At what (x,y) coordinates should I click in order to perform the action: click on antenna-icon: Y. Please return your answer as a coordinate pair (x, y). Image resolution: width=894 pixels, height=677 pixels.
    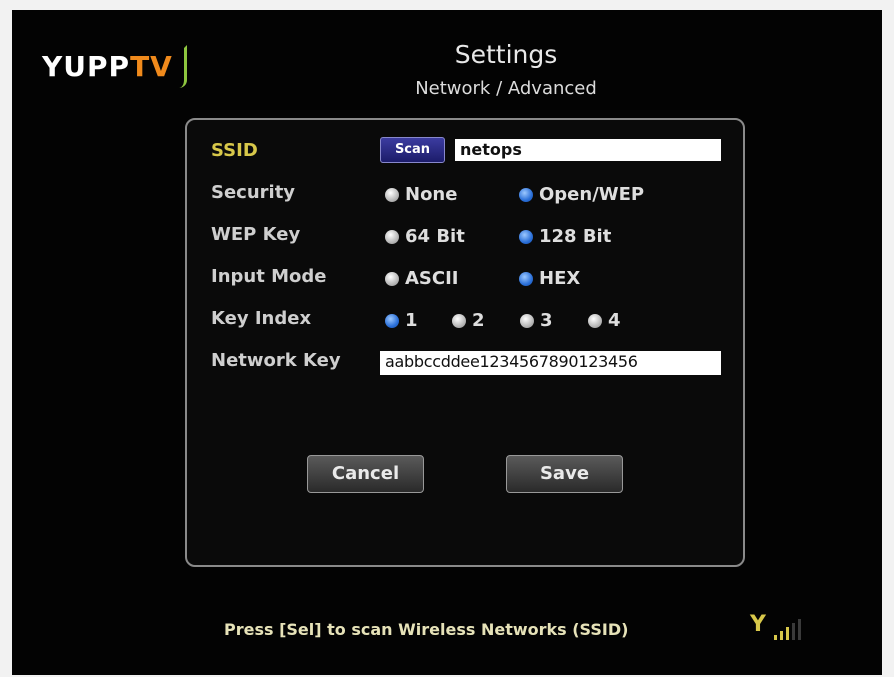
    Looking at the image, I should click on (758, 624).